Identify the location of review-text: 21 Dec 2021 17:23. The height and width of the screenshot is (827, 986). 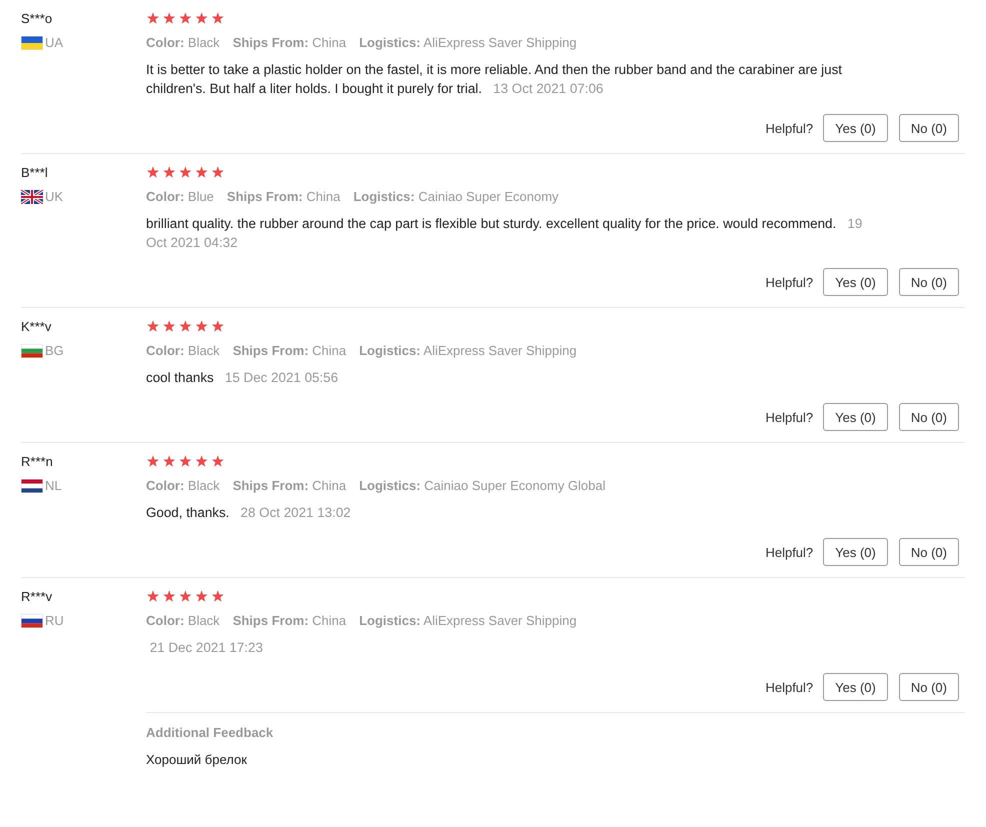
(206, 648).